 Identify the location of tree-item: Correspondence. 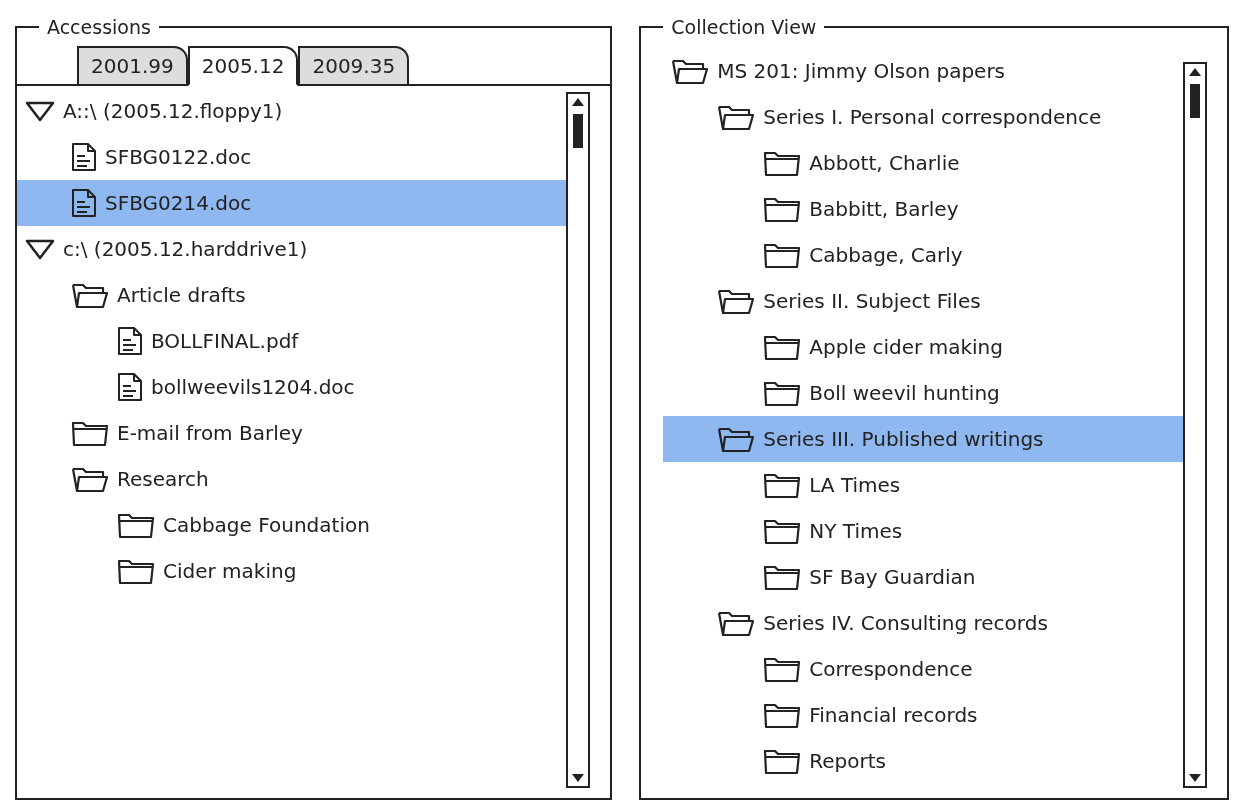
(923, 669).